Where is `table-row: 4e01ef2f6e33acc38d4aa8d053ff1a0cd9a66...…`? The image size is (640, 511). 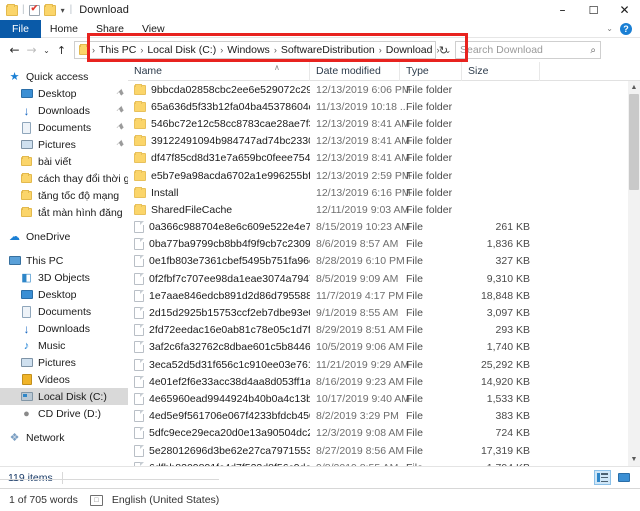
table-row: 4e01ef2f6e33acc38d4aa8d053ff1a0cd9a66...… is located at coordinates (378, 381).